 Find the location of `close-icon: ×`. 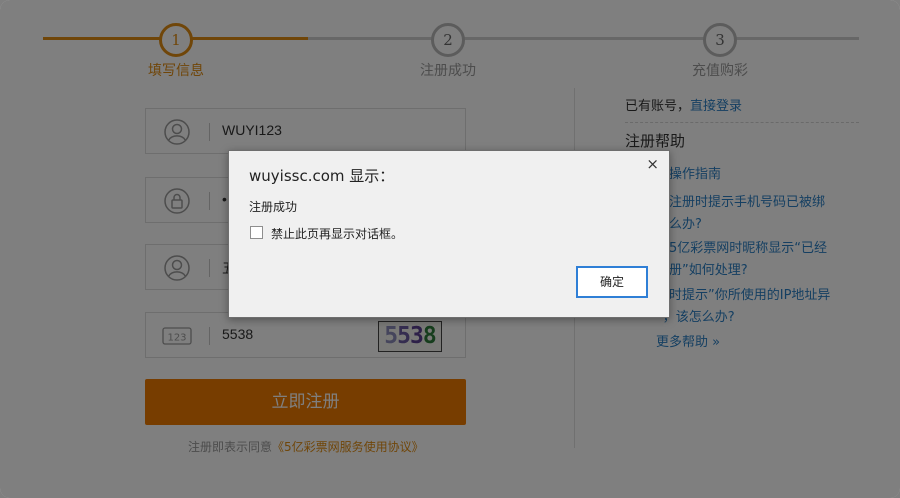

close-icon: × is located at coordinates (652, 164).